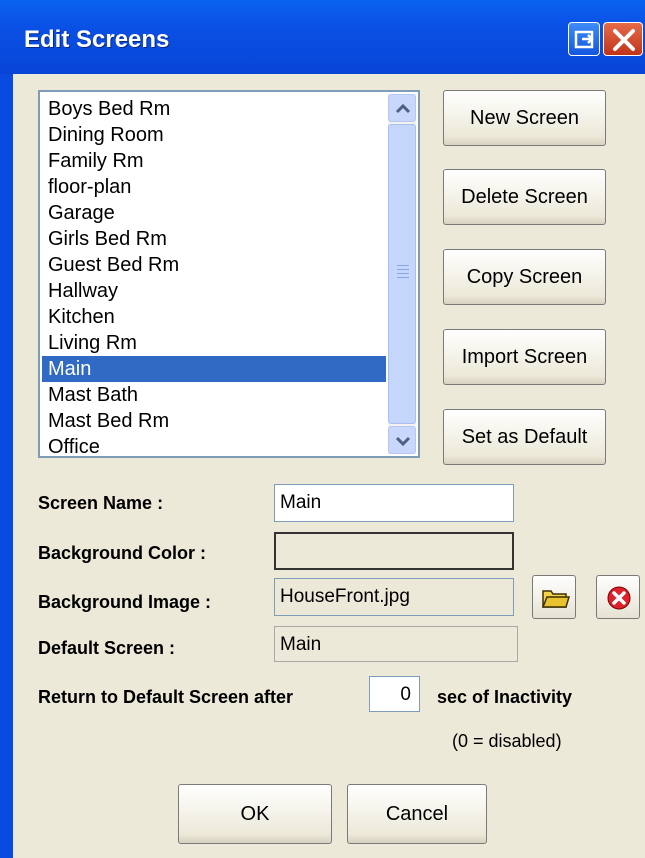  I want to click on default-screen-field: Main, so click(396, 644).